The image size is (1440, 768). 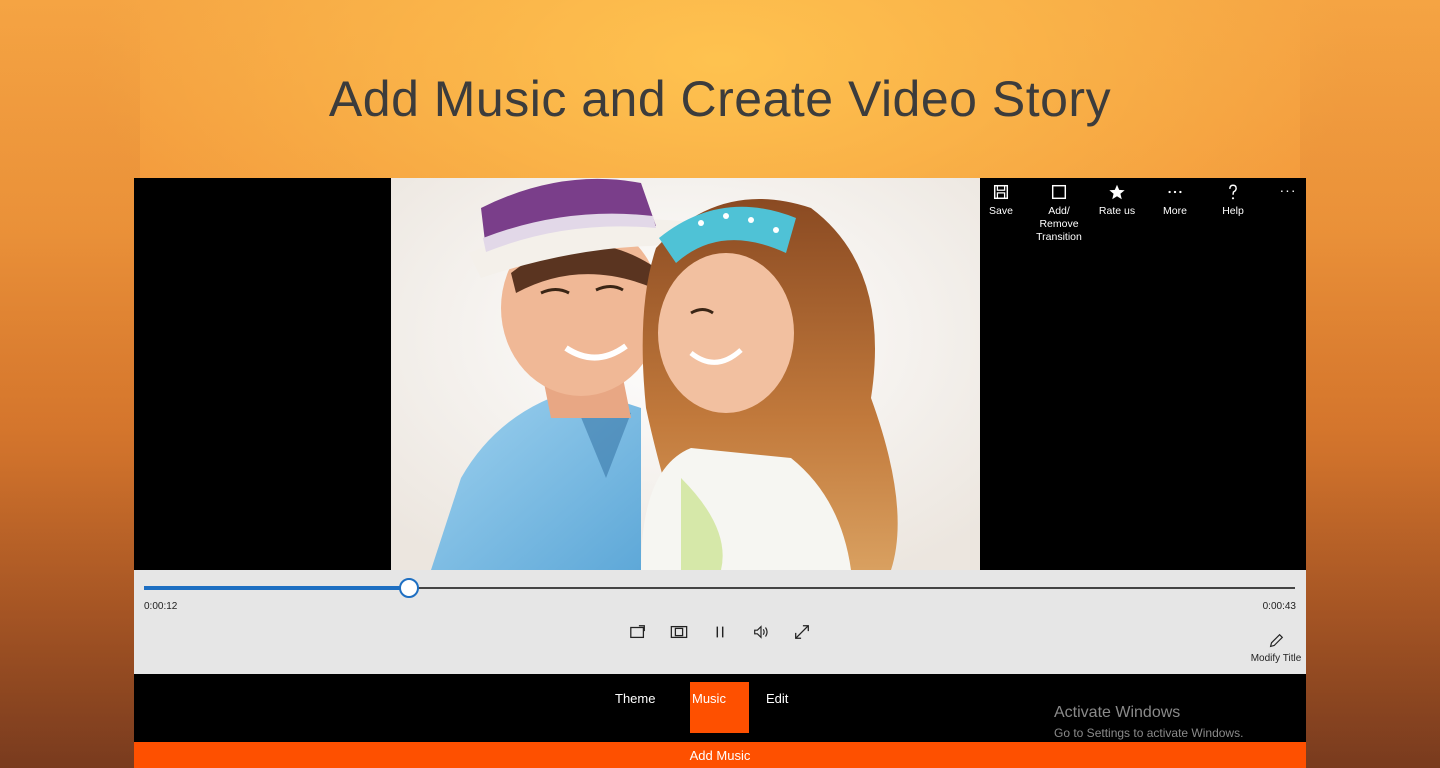 I want to click on volume-button, so click(x=761, y=632).